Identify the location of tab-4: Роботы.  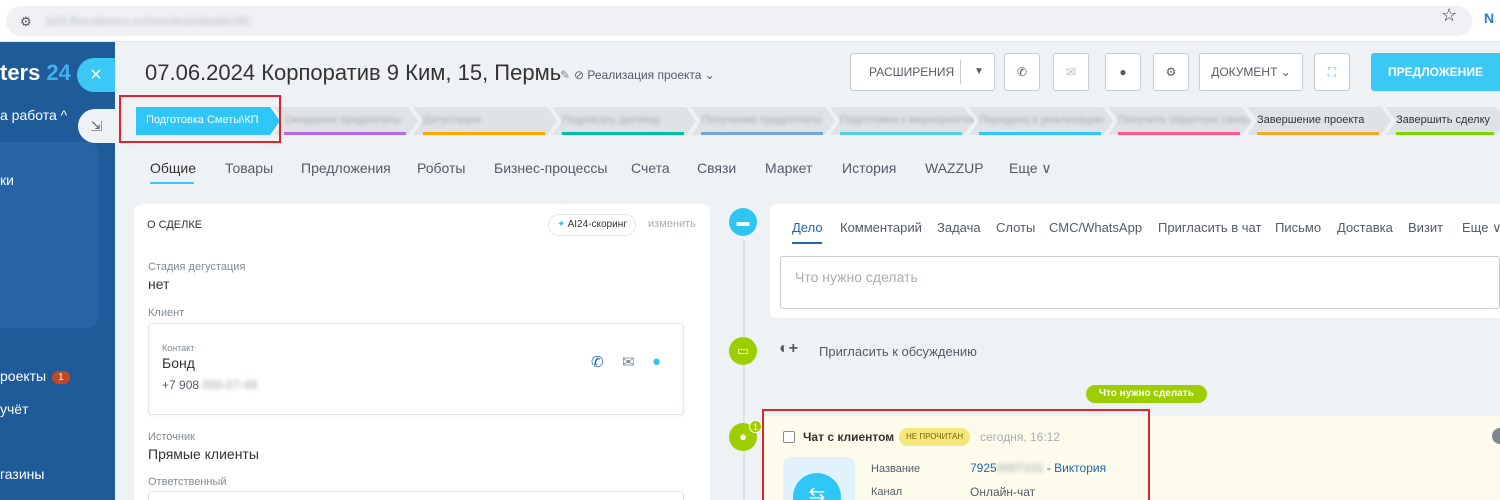
(441, 168).